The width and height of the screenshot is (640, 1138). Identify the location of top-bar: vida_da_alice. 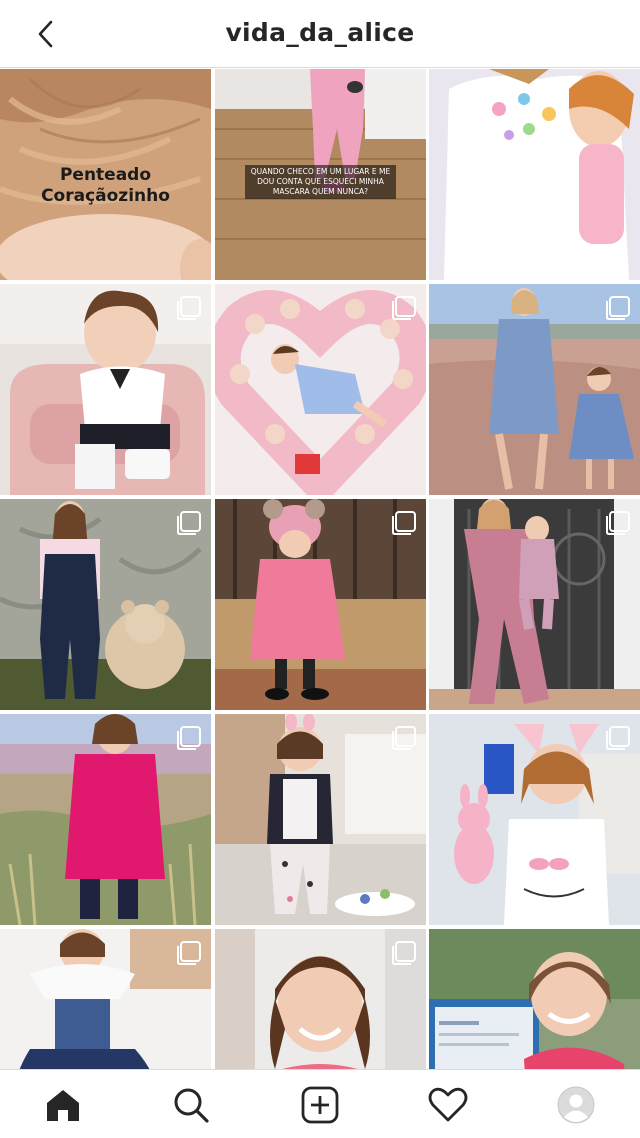
(320, 34).